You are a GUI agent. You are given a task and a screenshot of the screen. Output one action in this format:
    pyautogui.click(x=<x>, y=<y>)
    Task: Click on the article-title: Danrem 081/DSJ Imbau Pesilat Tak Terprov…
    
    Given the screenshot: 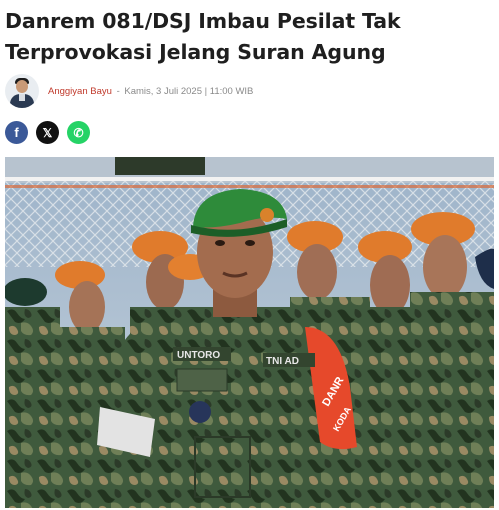 What is the action you would take?
    pyautogui.click(x=203, y=36)
    